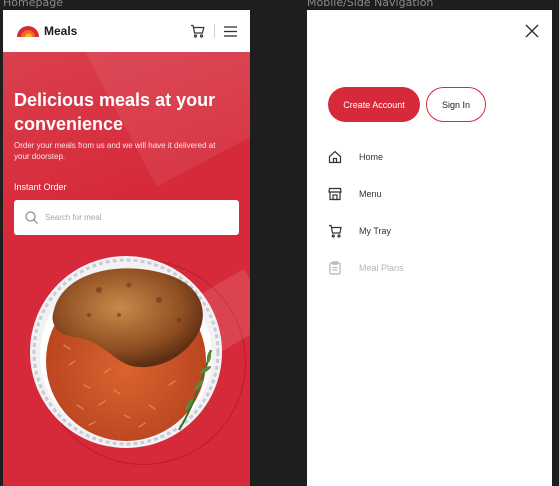 The height and width of the screenshot is (486, 559). I want to click on nav-item-label: Menu, so click(370, 194).